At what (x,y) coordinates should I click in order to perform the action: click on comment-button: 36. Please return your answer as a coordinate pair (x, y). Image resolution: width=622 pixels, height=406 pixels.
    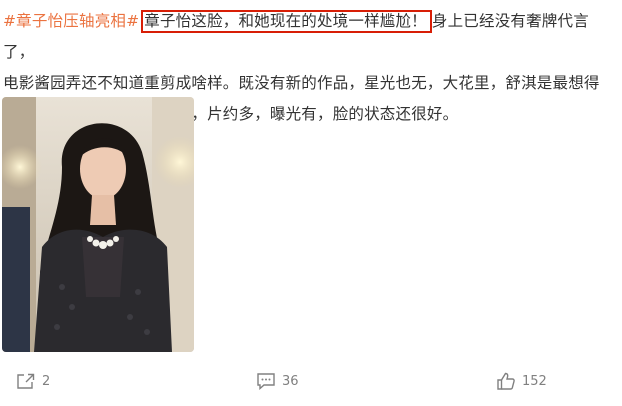
    Looking at the image, I should click on (277, 381).